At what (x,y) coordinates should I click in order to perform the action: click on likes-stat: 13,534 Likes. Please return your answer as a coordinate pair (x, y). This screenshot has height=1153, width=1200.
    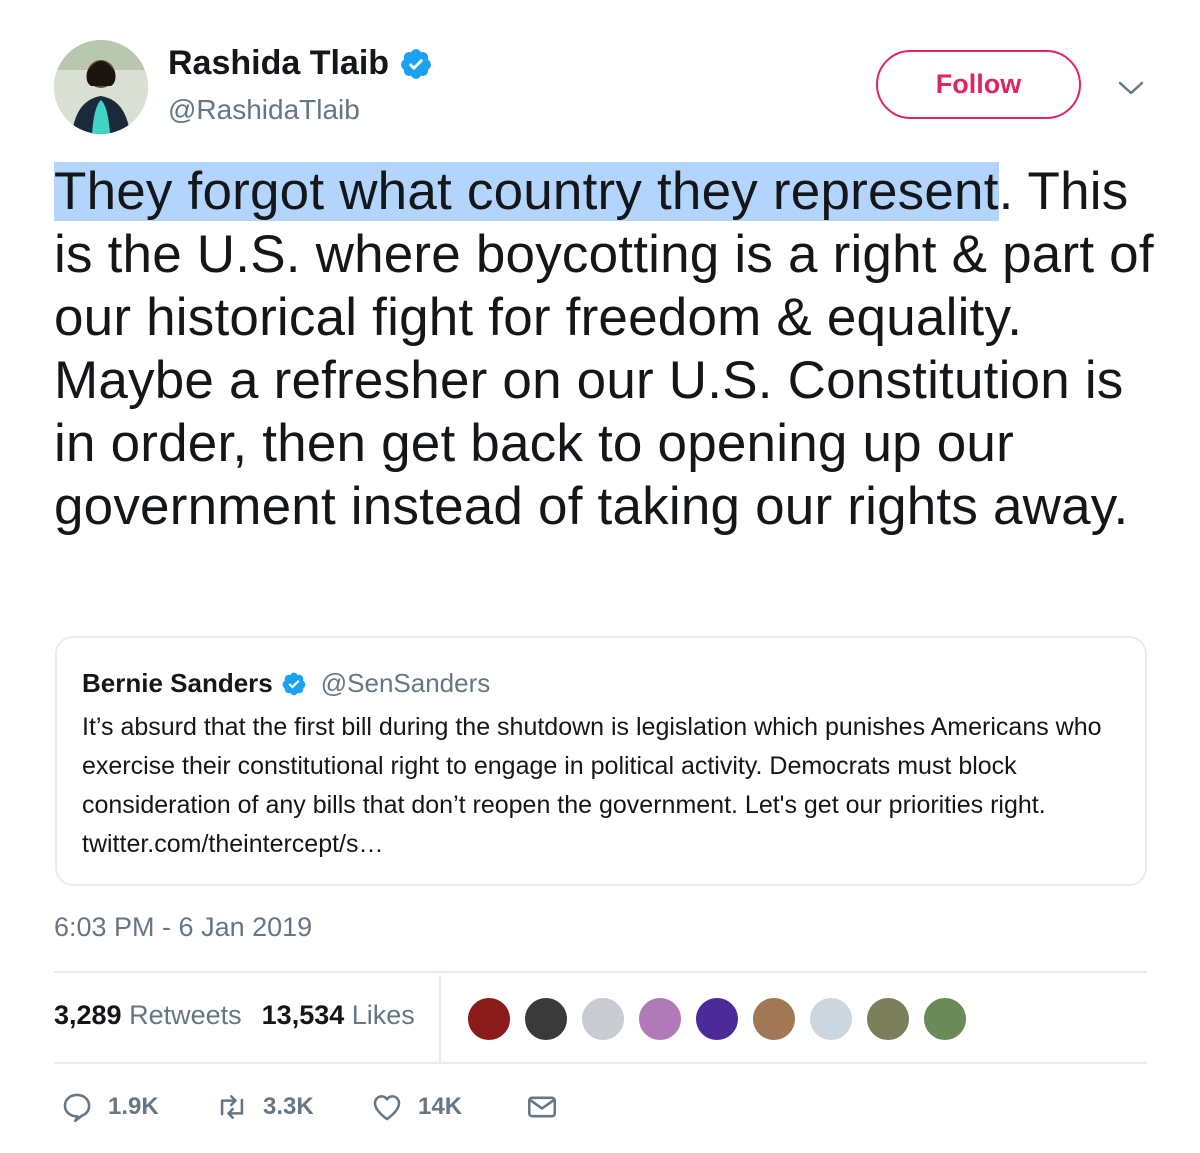
    Looking at the image, I should click on (338, 1015).